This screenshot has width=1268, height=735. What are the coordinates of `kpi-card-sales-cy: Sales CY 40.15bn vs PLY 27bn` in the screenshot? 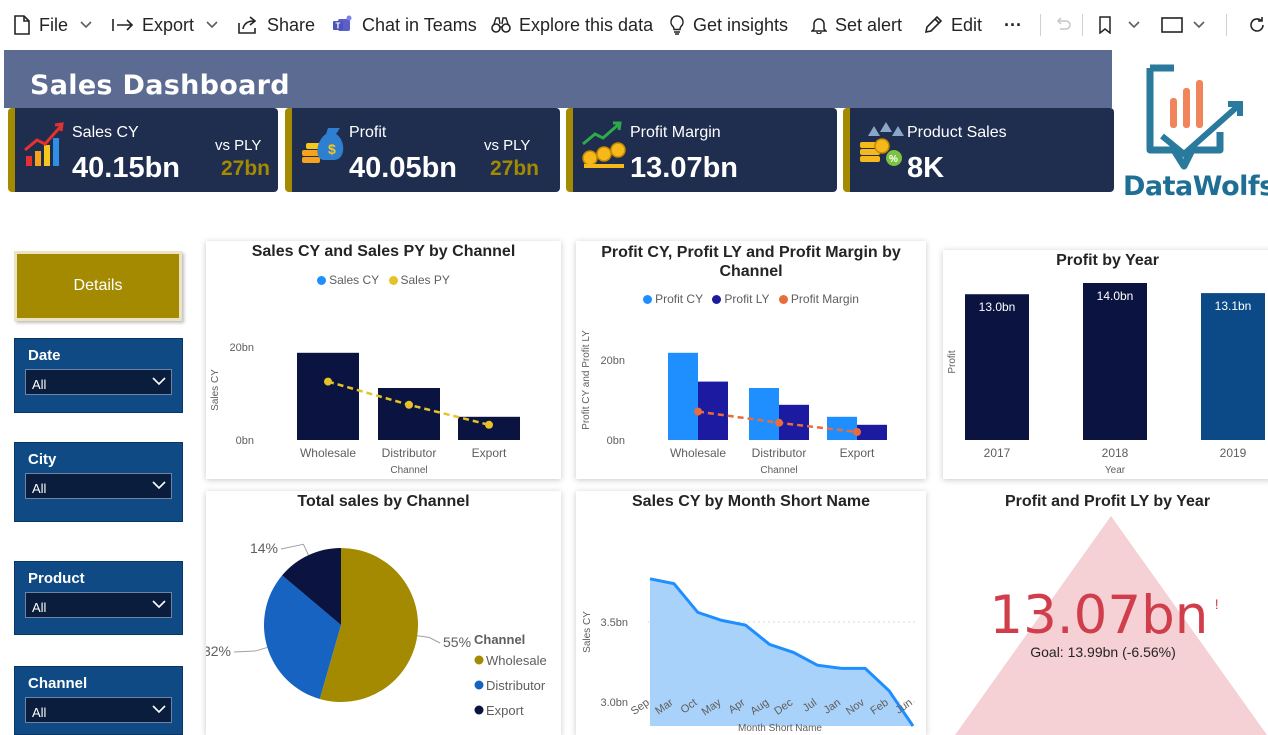 It's located at (143, 150).